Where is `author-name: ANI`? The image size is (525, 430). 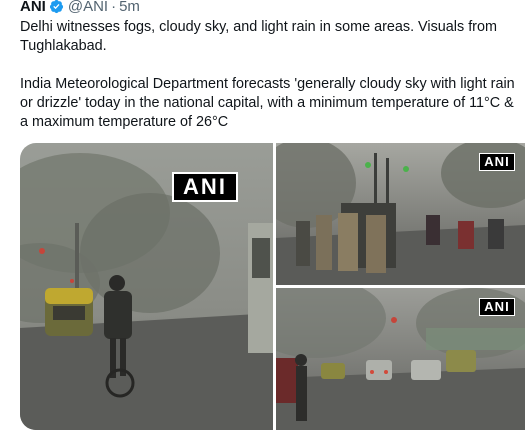 author-name: ANI is located at coordinates (33, 7).